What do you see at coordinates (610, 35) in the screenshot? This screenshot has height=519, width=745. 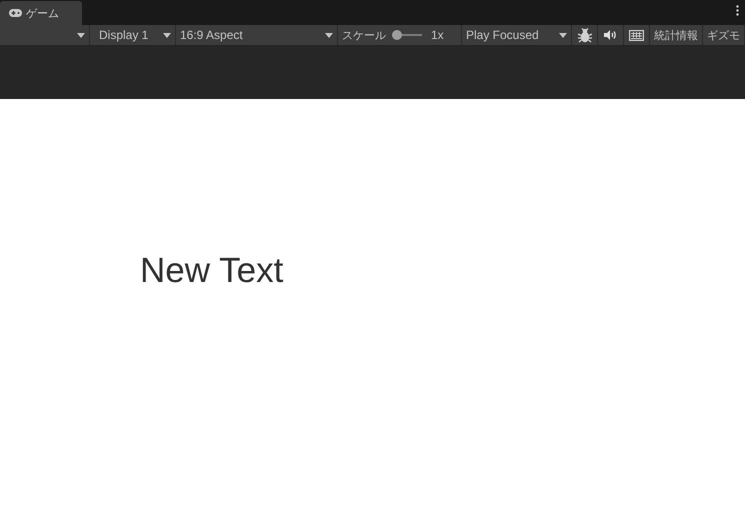 I see `speaker-icon` at bounding box center [610, 35].